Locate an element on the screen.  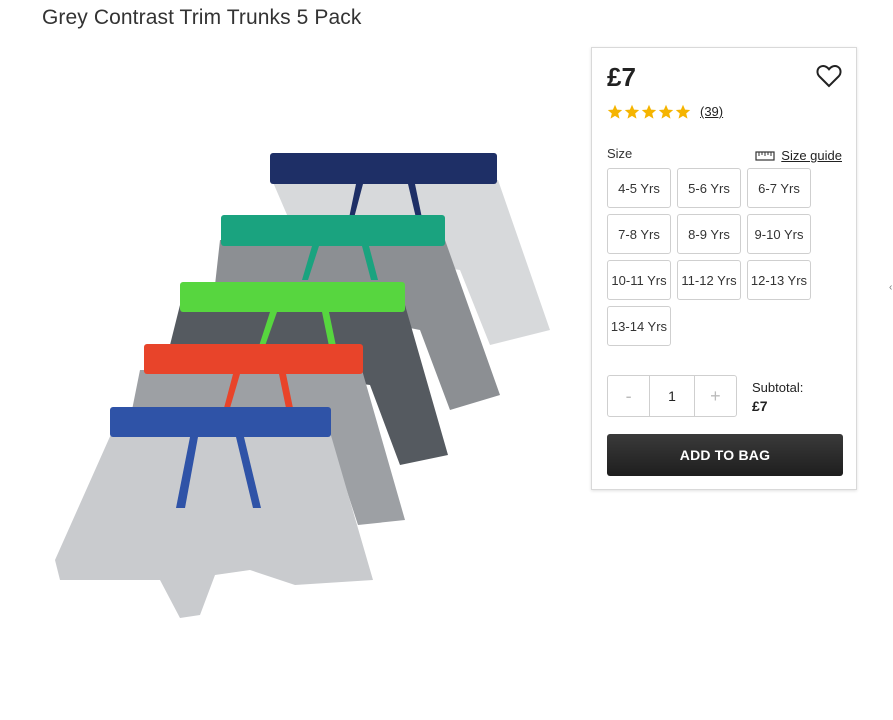
heart-icon is located at coordinates (829, 76).